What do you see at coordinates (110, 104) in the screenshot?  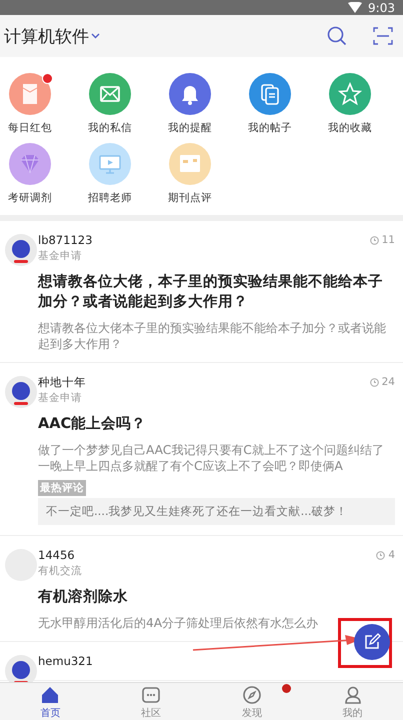 I see `shortcut-item: 我的私信` at bounding box center [110, 104].